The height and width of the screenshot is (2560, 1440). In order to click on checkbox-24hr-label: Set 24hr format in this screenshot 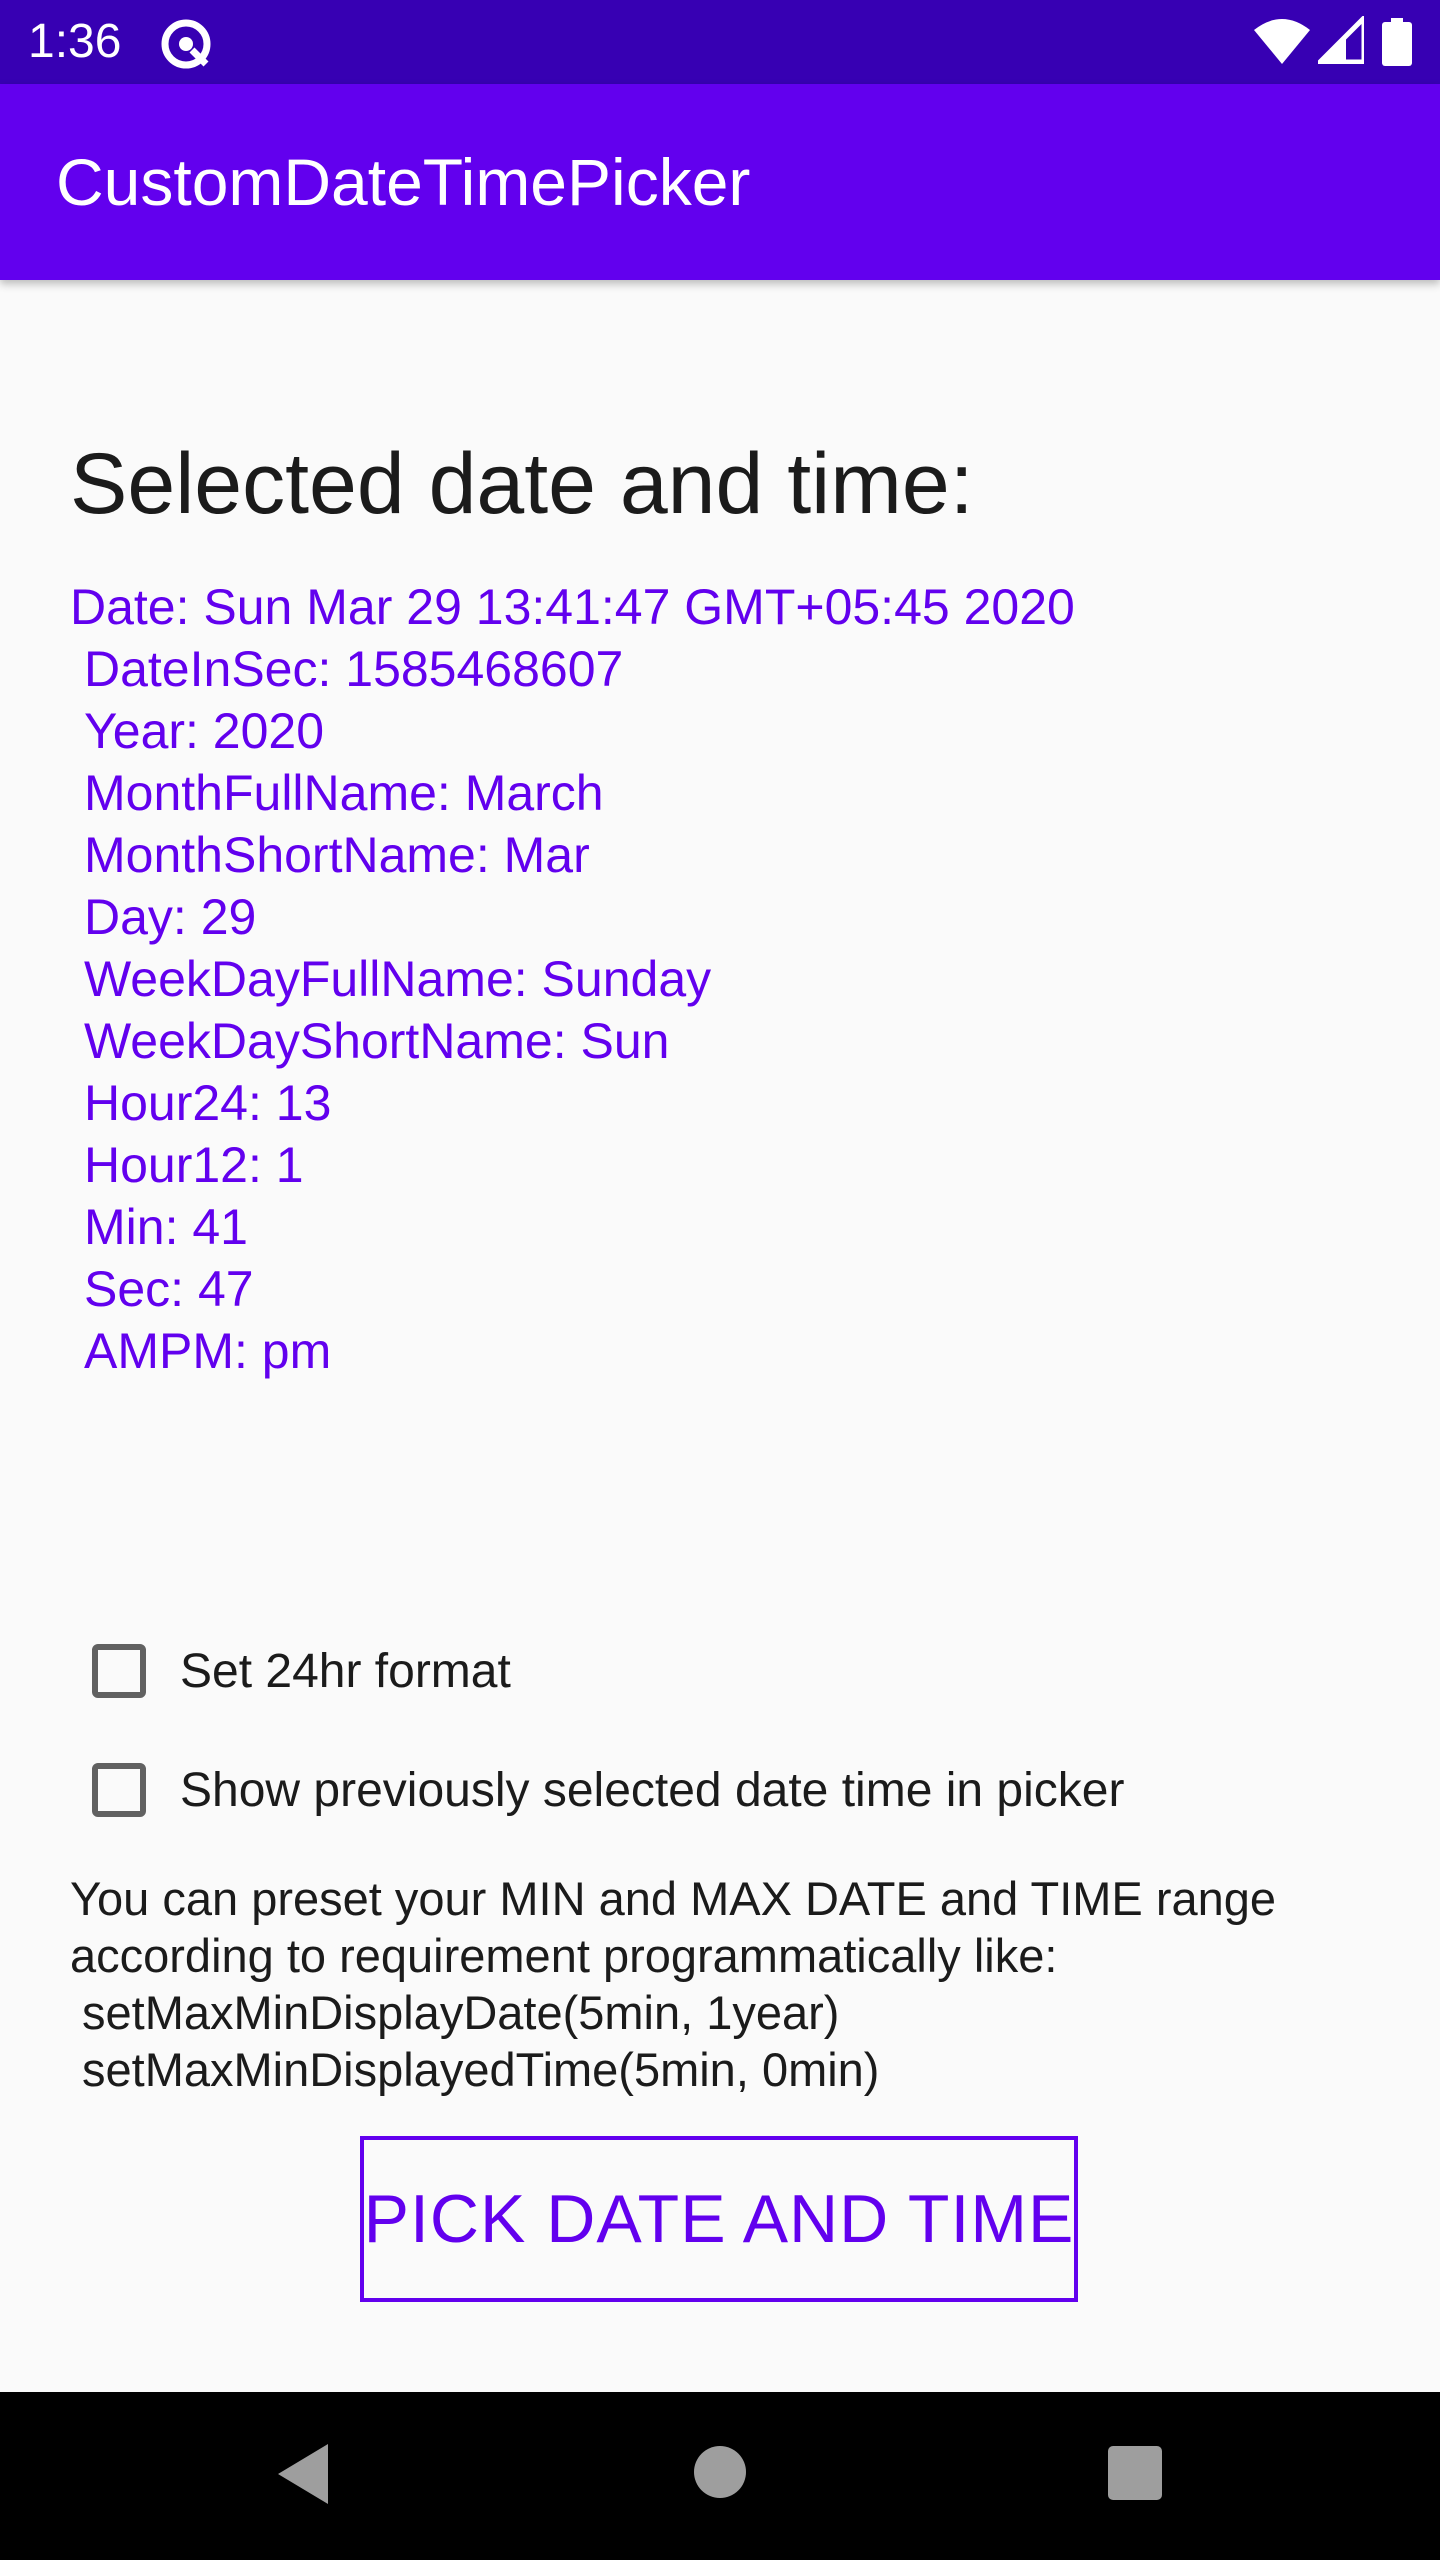, I will do `click(345, 1671)`.